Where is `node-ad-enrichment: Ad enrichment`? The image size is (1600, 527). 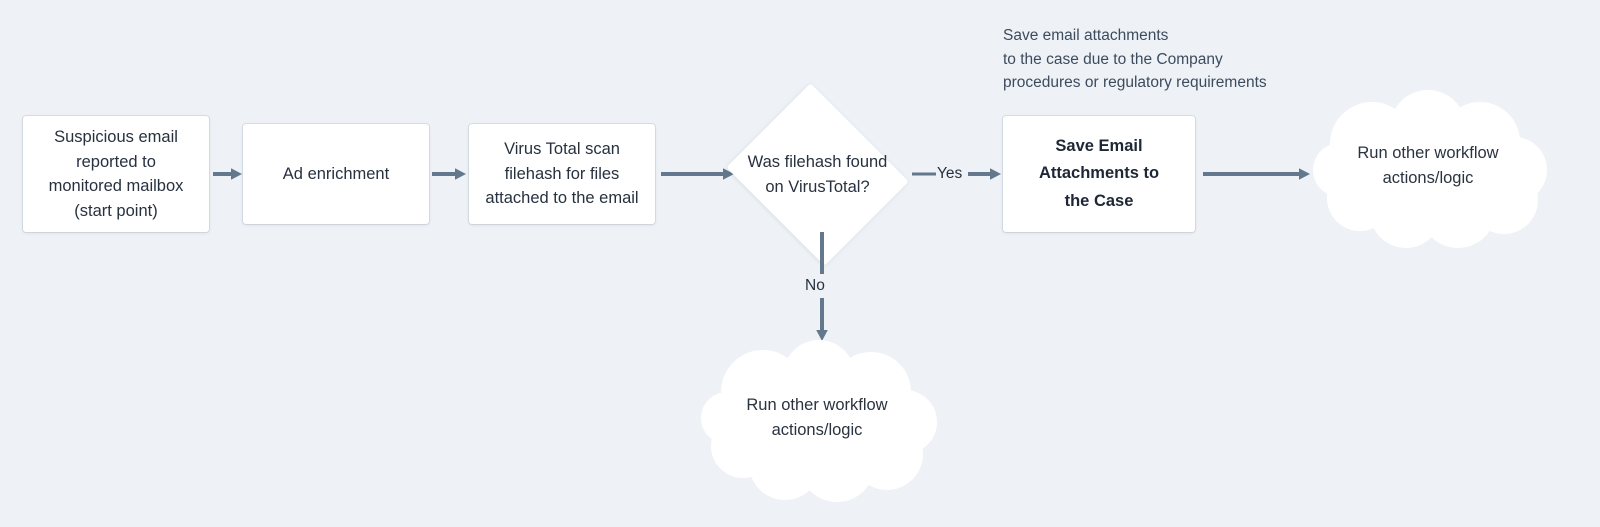
node-ad-enrichment: Ad enrichment is located at coordinates (336, 174).